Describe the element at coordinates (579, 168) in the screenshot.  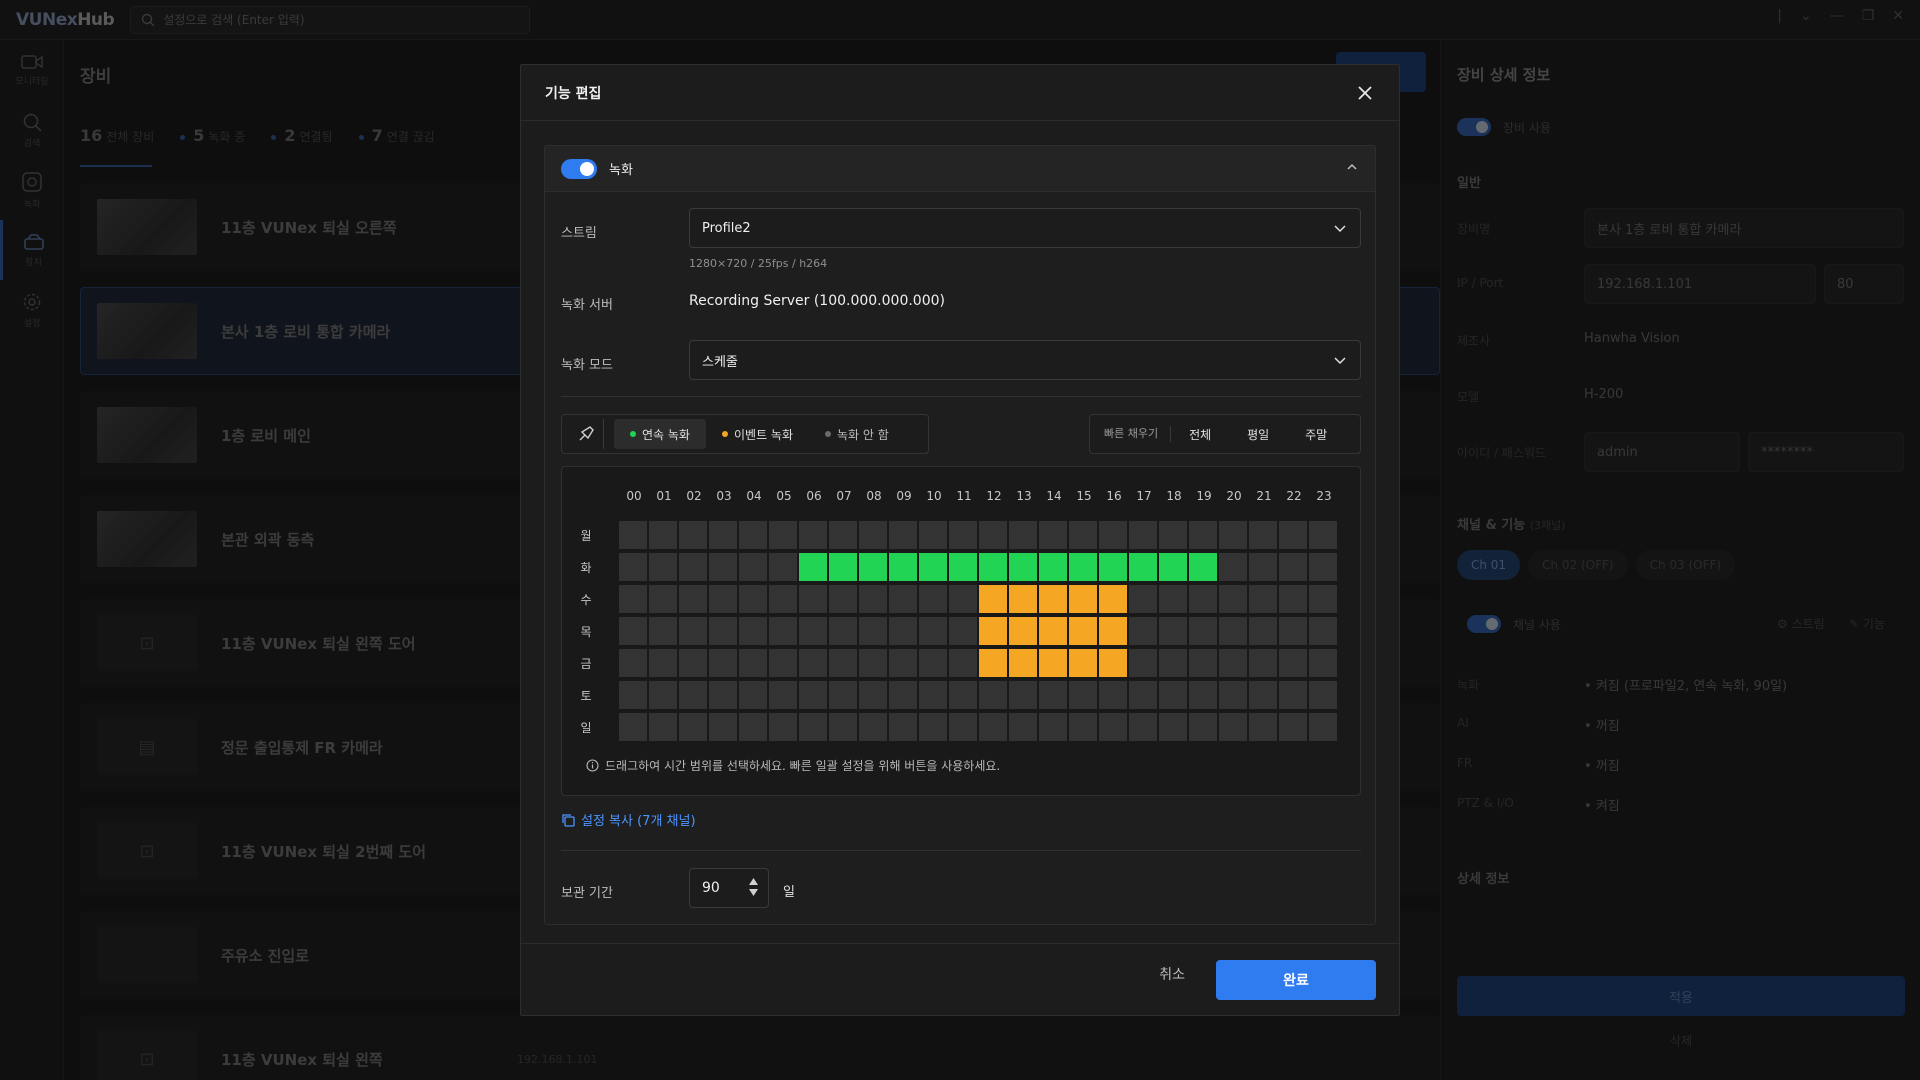
I see `recording-toggle` at that location.